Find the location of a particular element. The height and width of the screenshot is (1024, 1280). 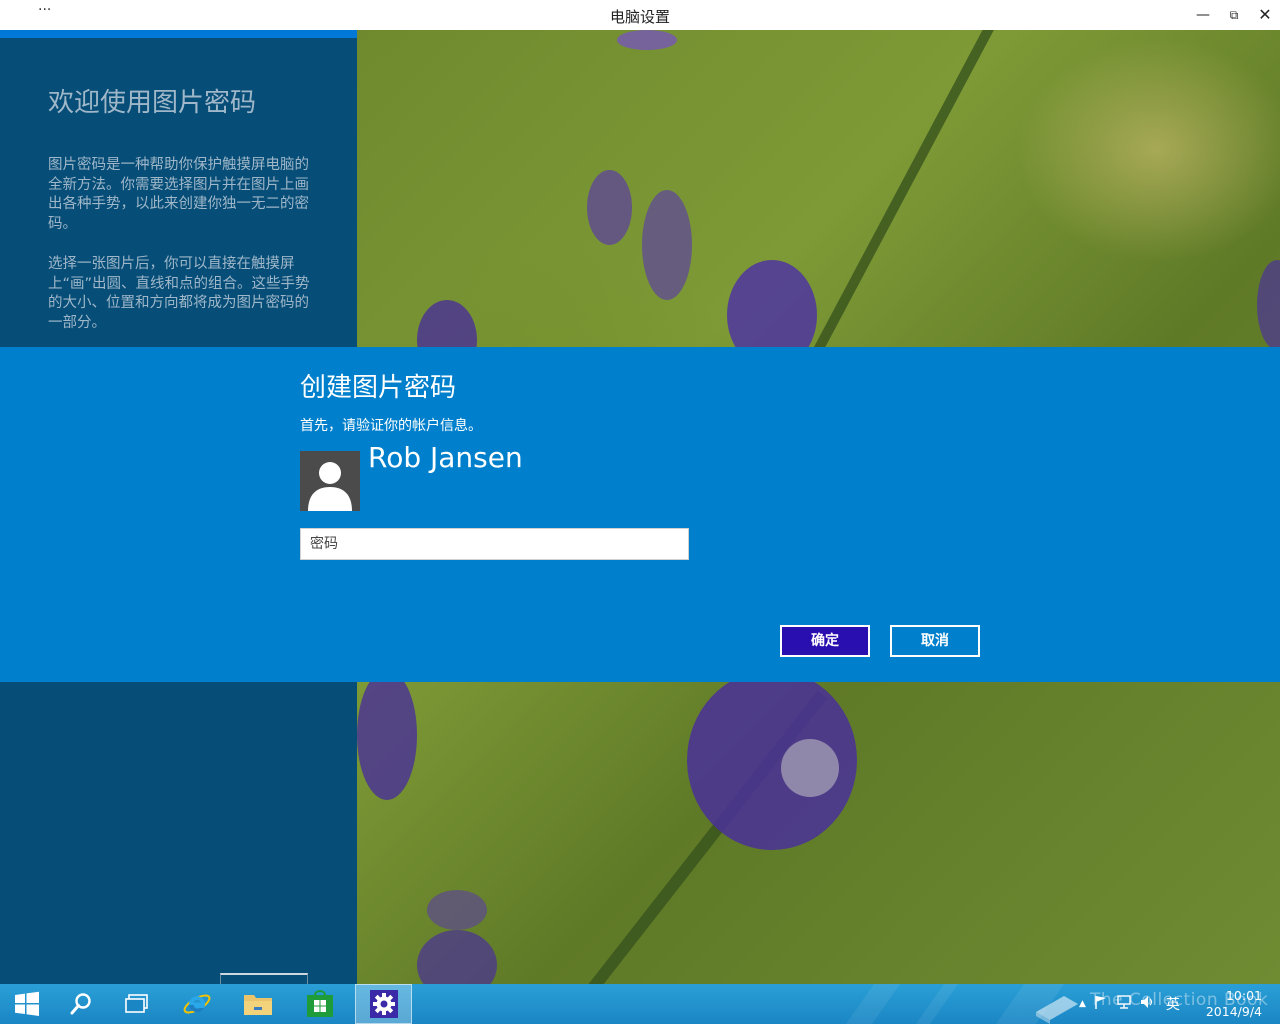

clock: 10:01 2014/9/4 is located at coordinates (1234, 1004).